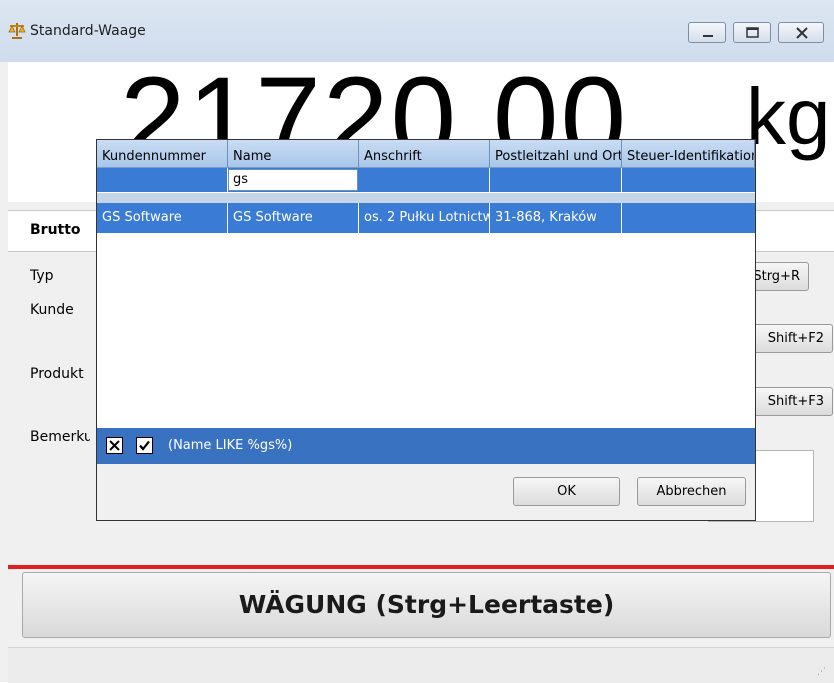 The image size is (834, 683). I want to click on column-header-anschrift: Anschrift, so click(424, 153).